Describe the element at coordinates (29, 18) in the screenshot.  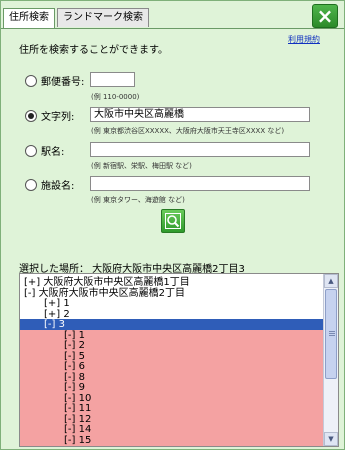
I see `tab-address-search: 住所検索` at that location.